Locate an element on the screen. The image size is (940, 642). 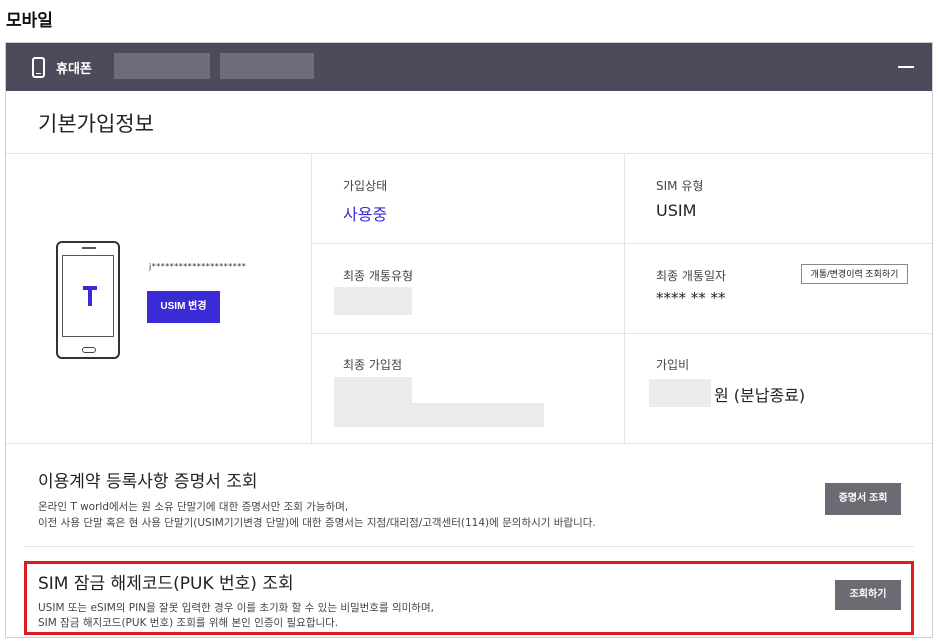
last-store-label: 최종 가입점 is located at coordinates (373, 365).